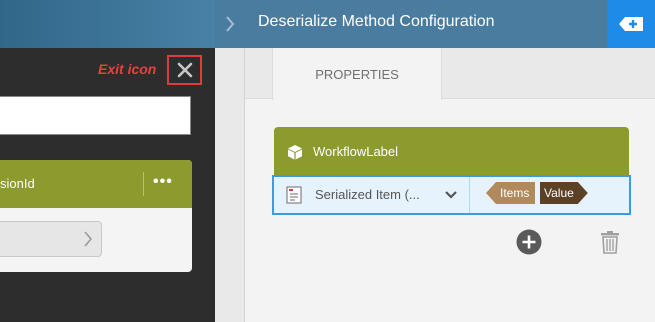 This screenshot has width=655, height=322. I want to click on chevron-down-icon, so click(451, 195).